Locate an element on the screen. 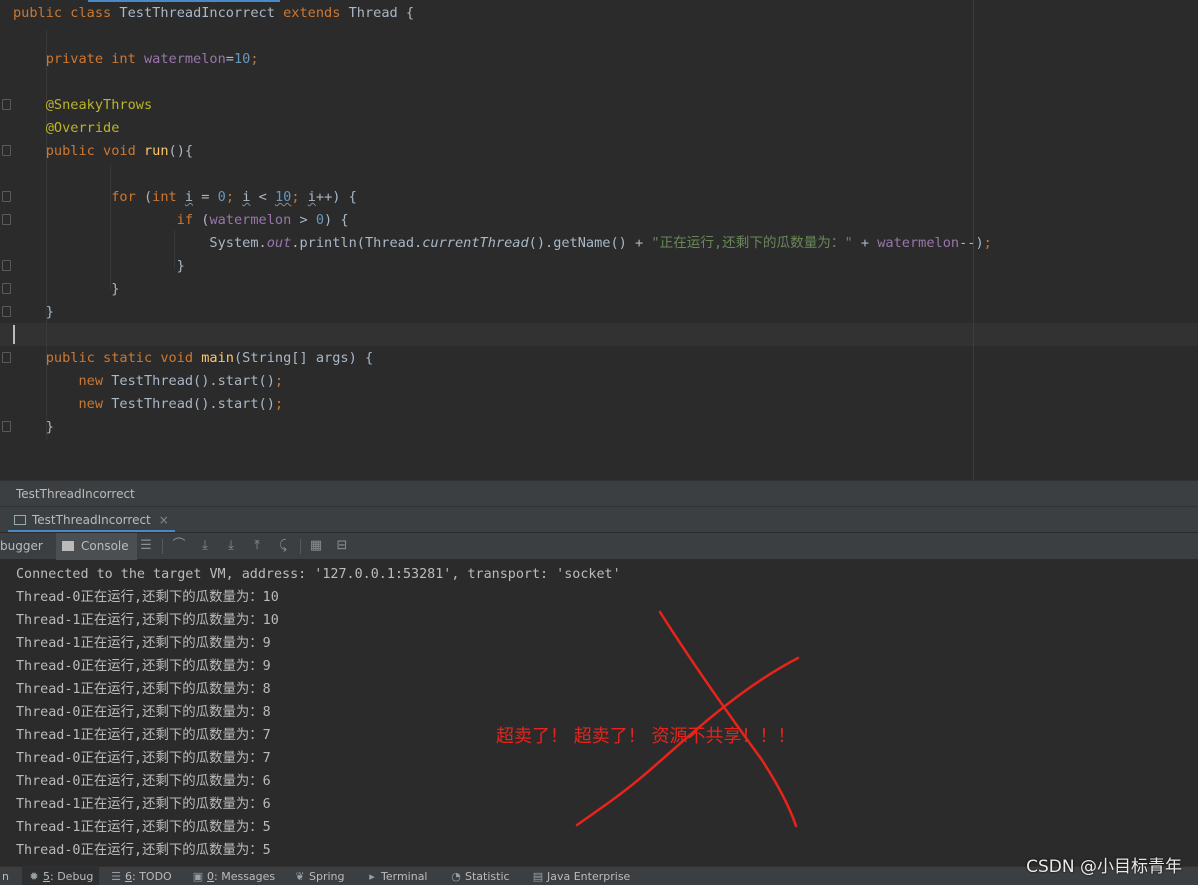 This screenshot has height=885, width=1198. evaluate-icon: ▦ is located at coordinates (316, 546).